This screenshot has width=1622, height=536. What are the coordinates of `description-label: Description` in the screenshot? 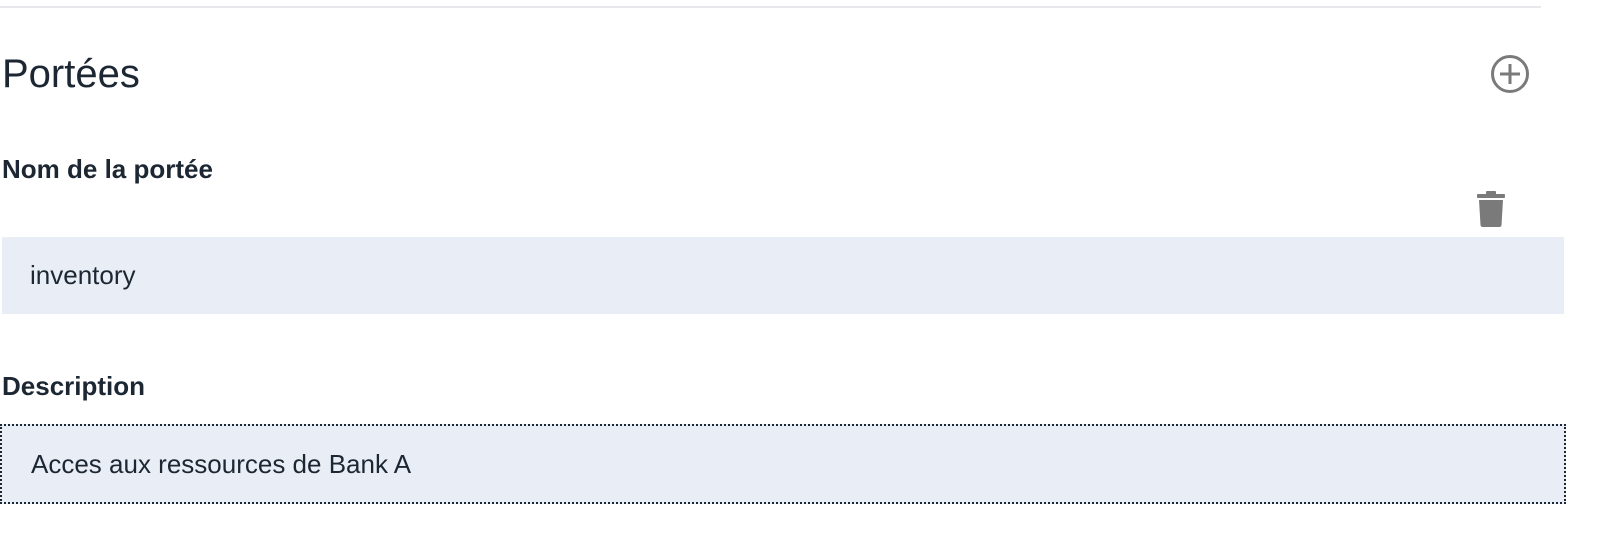 It's located at (74, 386).